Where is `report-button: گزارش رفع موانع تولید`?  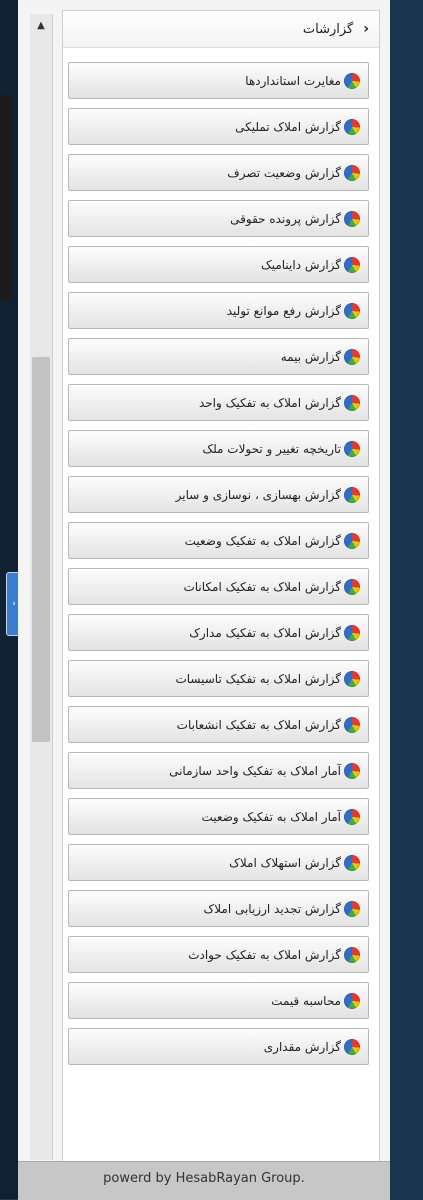 report-button: گزارش رفع موانع تولید is located at coordinates (218, 310).